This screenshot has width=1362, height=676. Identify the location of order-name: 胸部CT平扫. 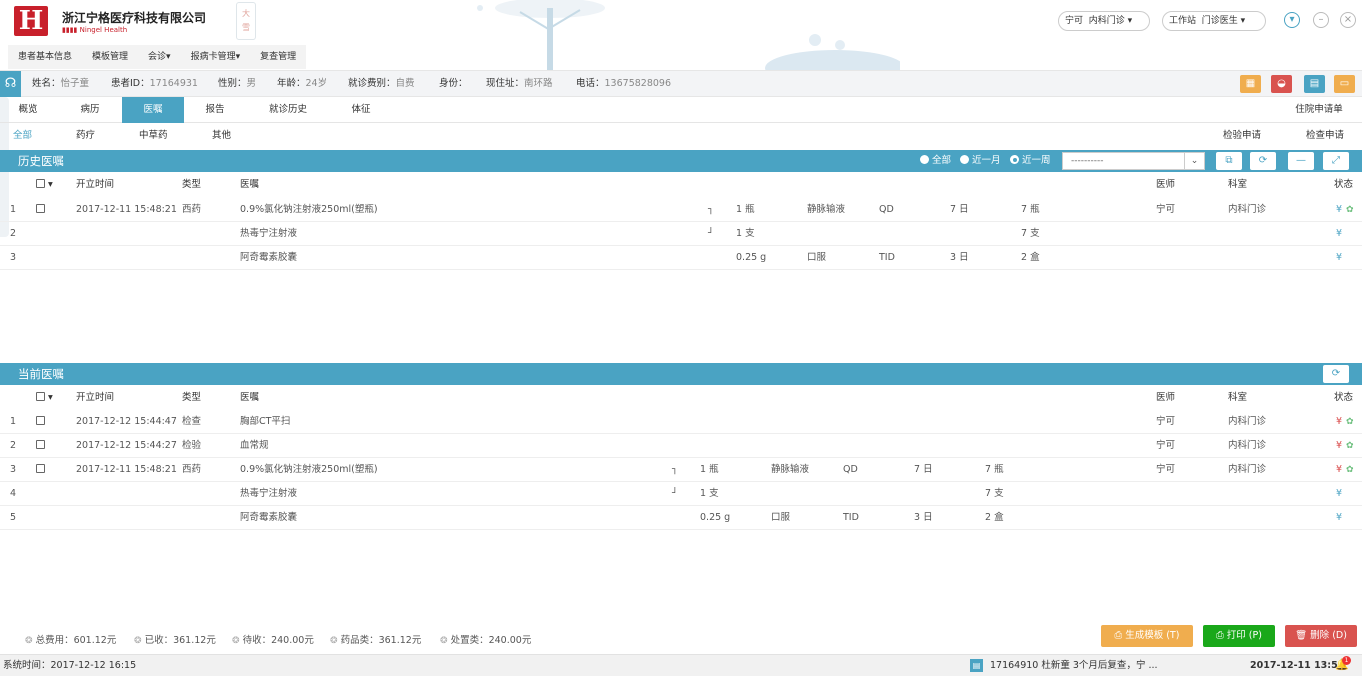
(265, 421).